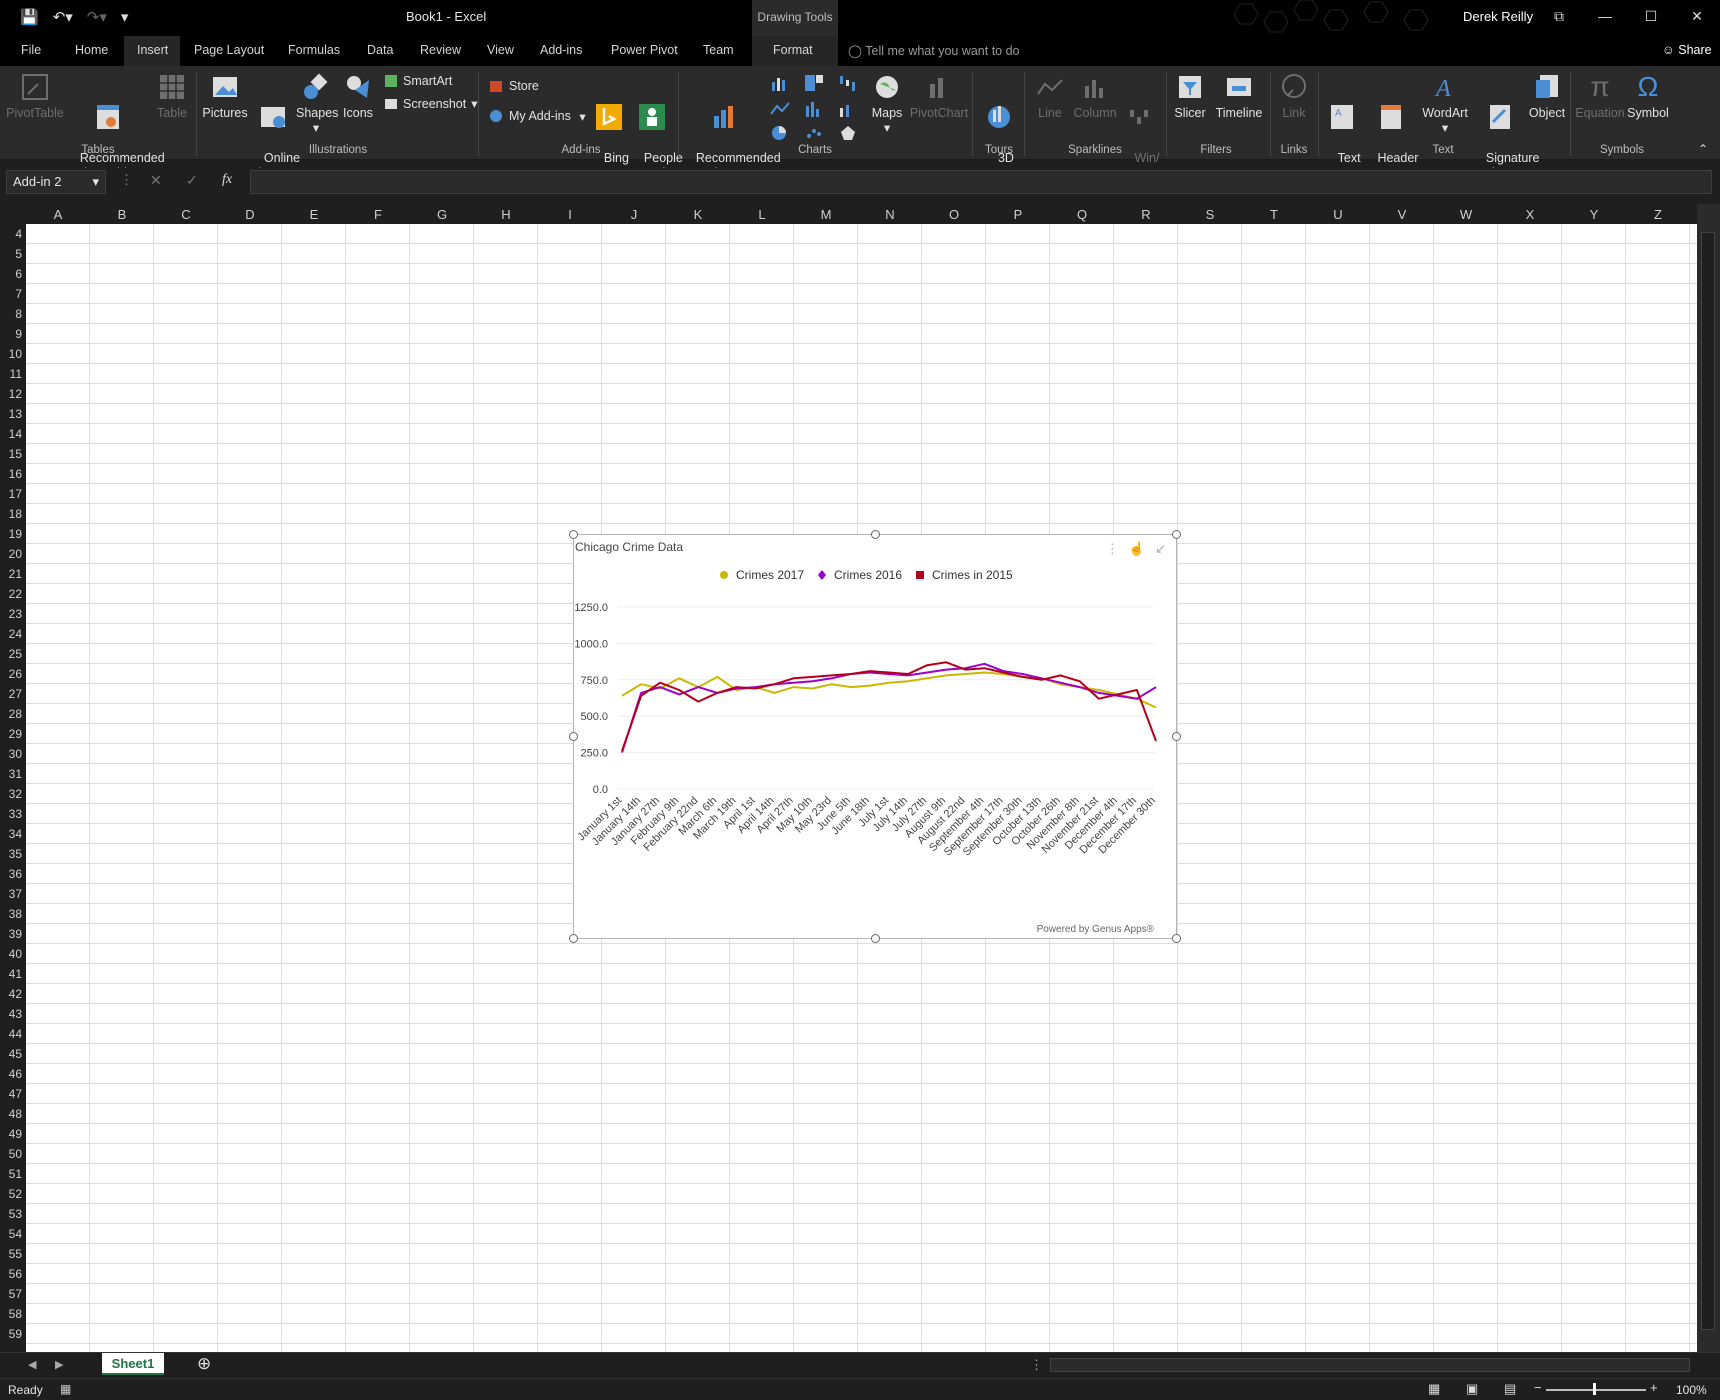  What do you see at coordinates (11, 894) in the screenshot?
I see `row-header: 37` at bounding box center [11, 894].